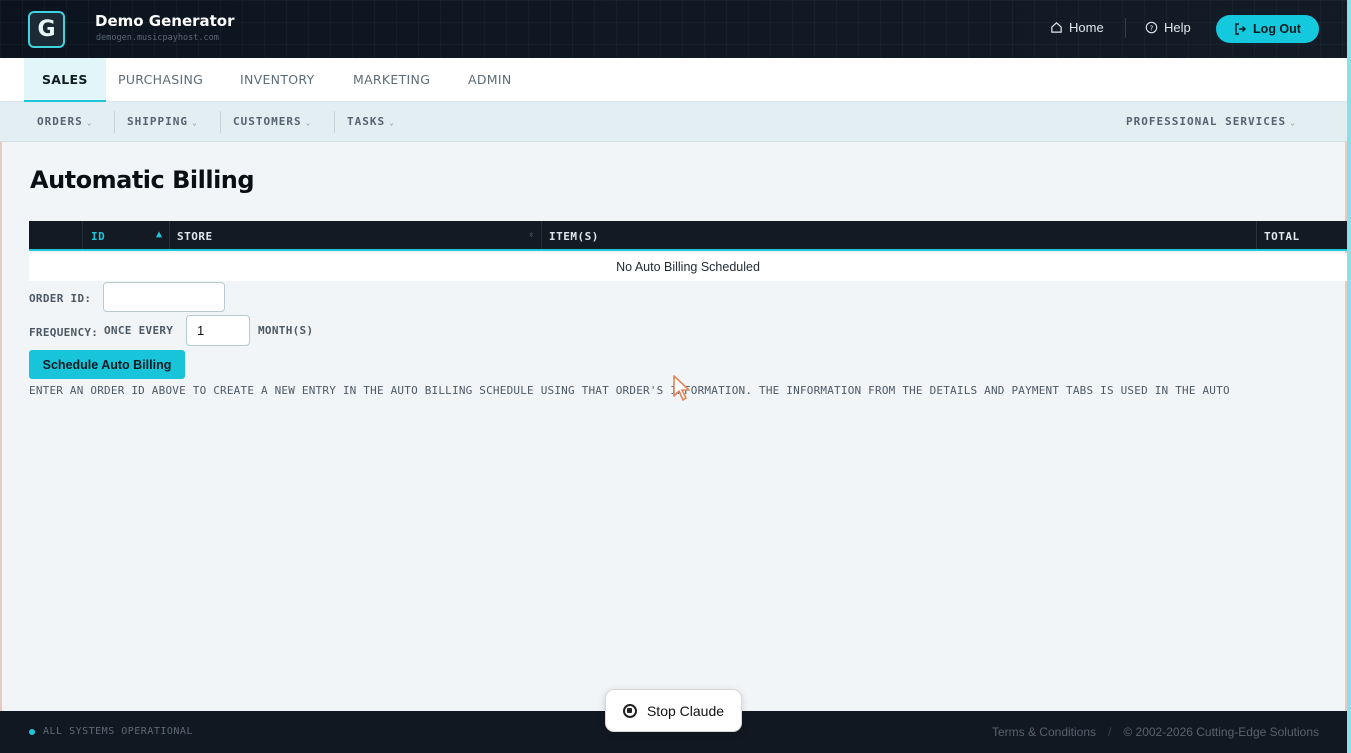 Image resolution: width=1351 pixels, height=753 pixels. I want to click on schedule-auto-billing-button: Schedule Auto Billing, so click(107, 364).